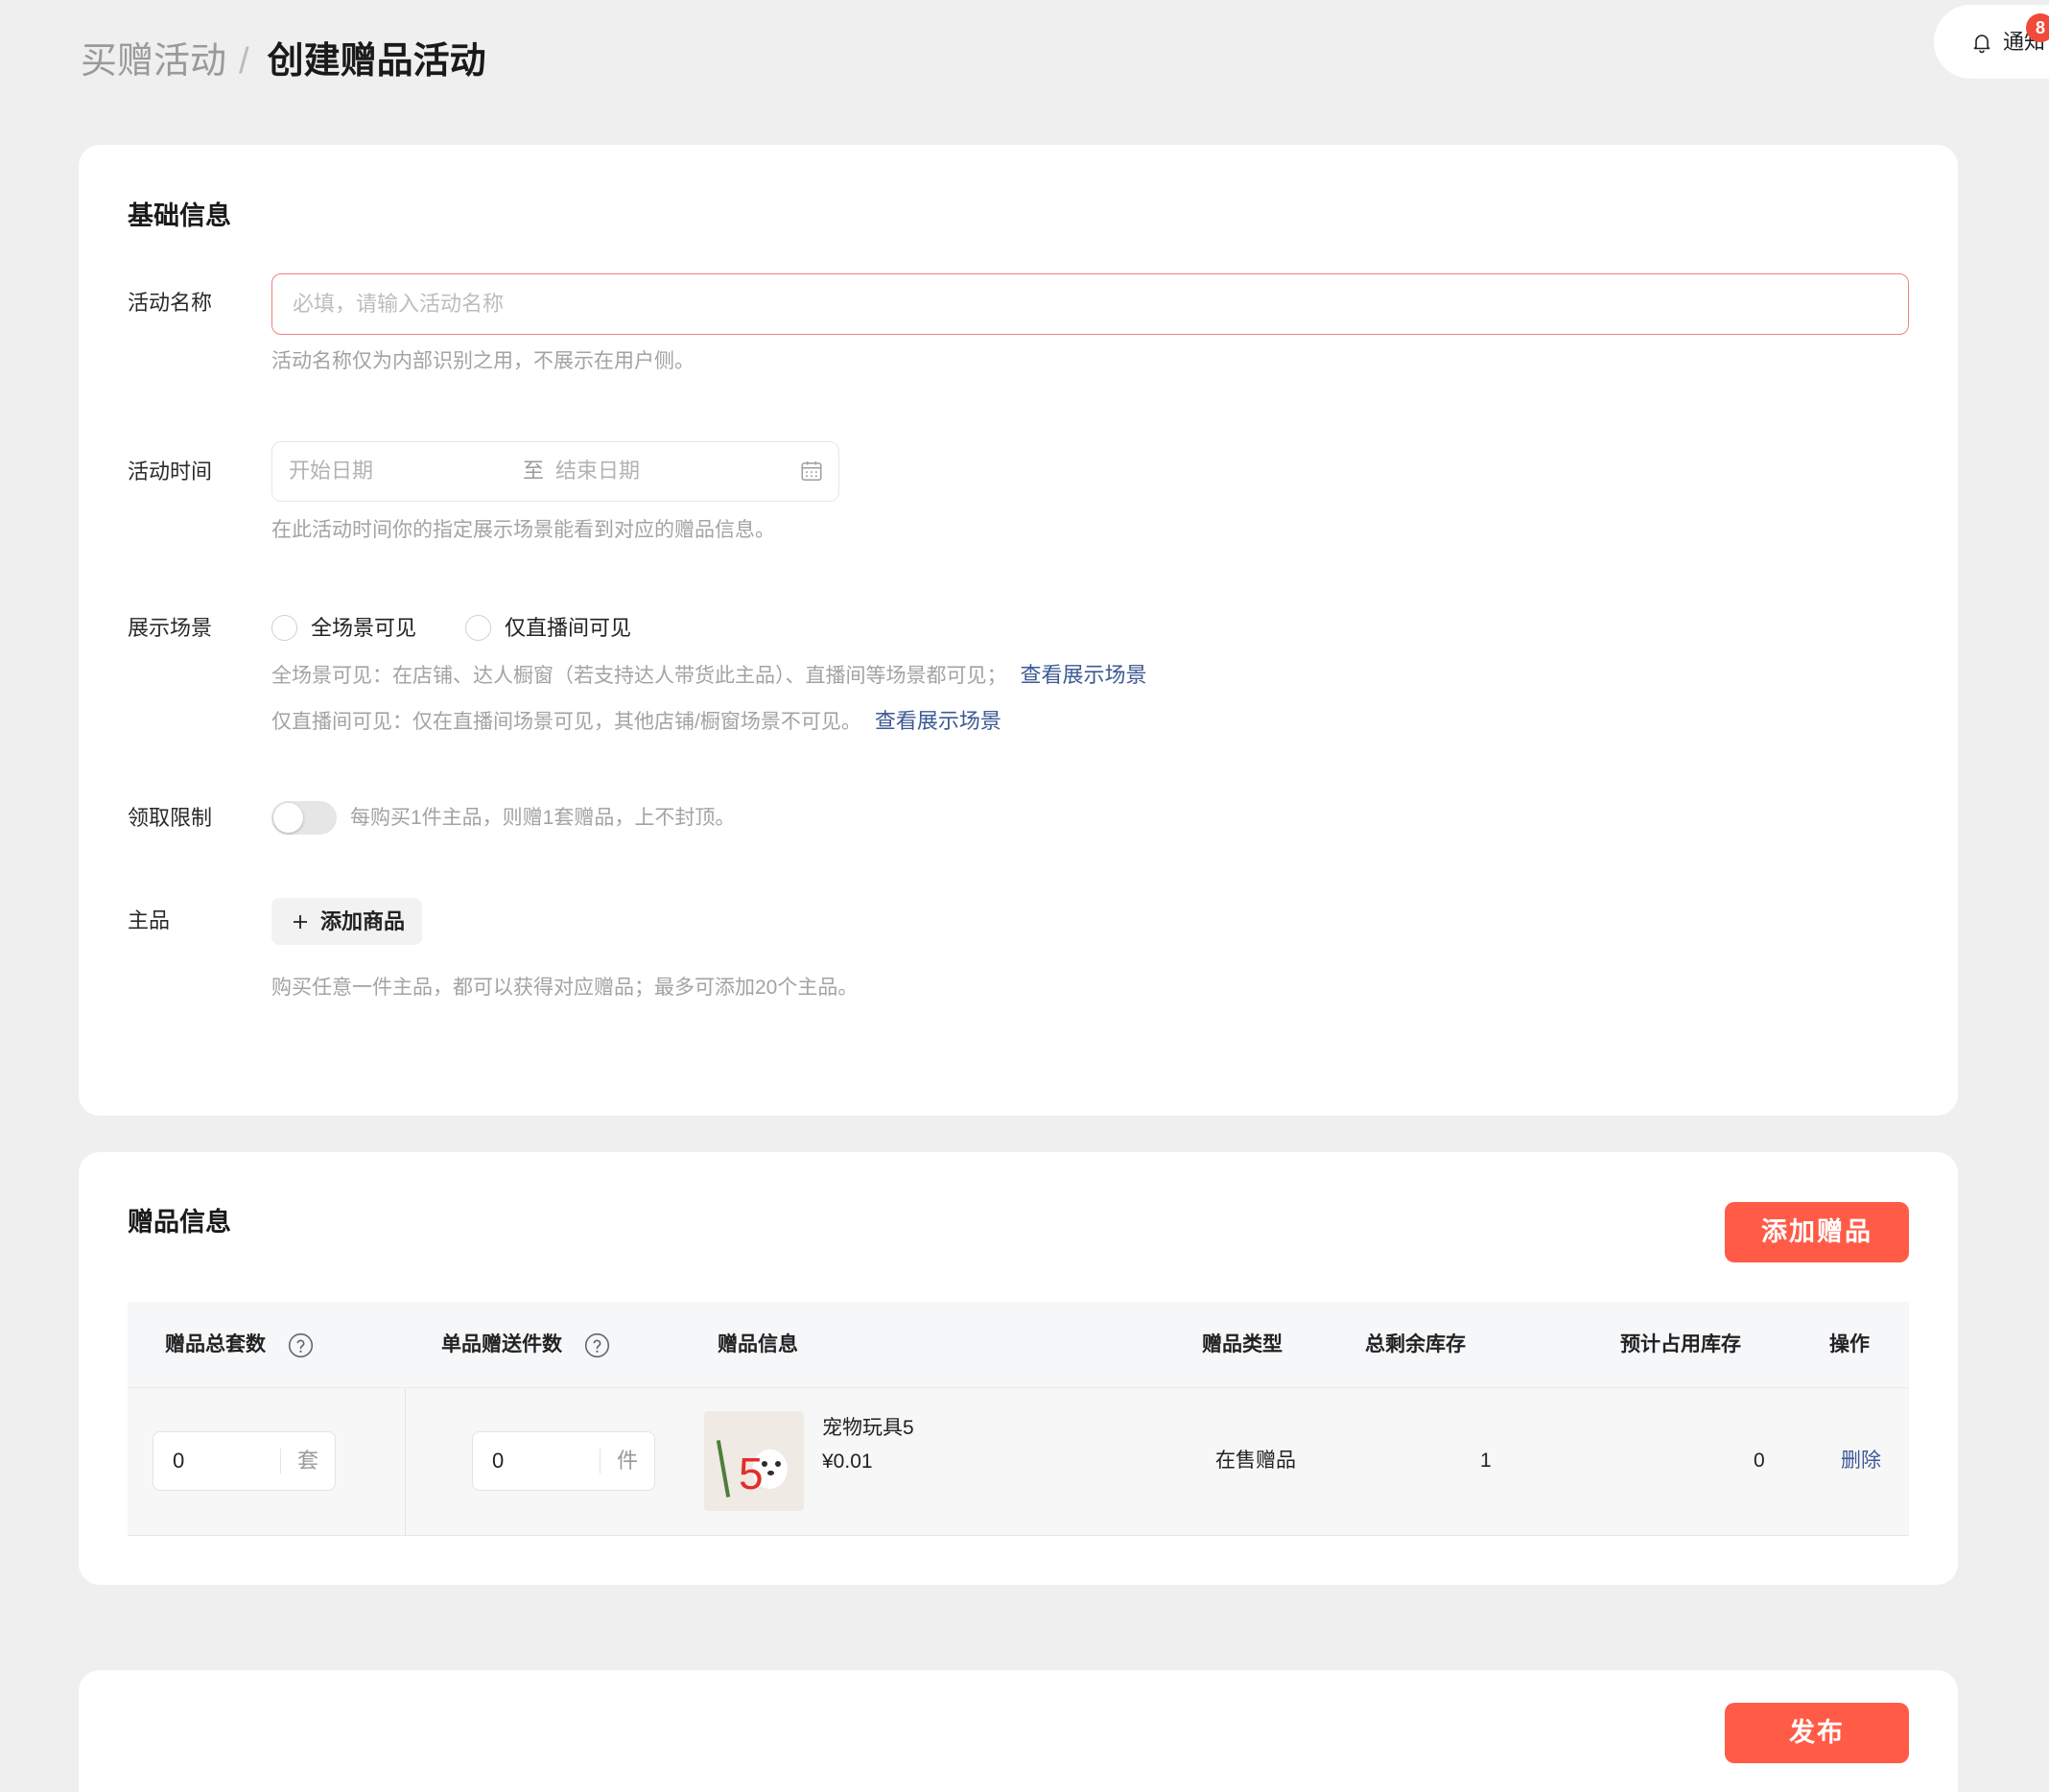 This screenshot has width=2049, height=1792. I want to click on gift-price: ¥0.01, so click(847, 1461).